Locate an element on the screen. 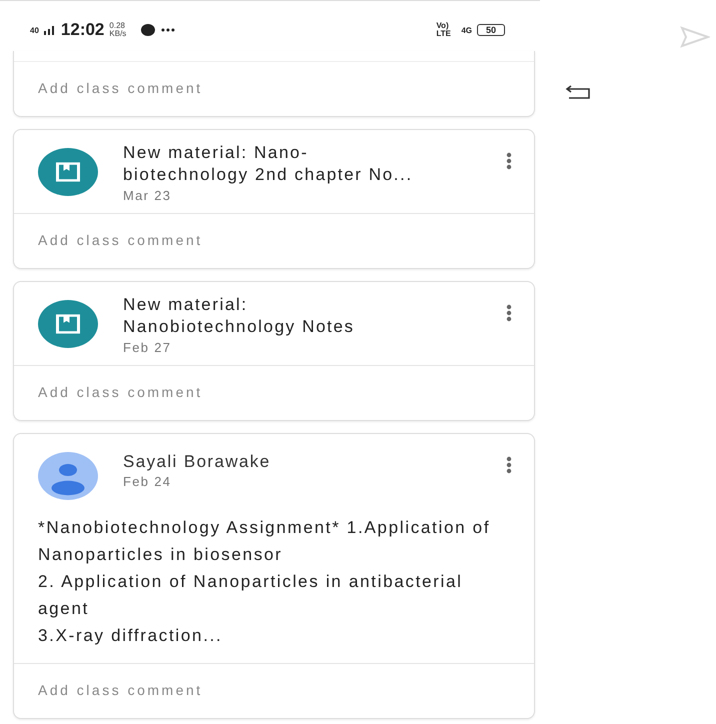  battery-level: 50 is located at coordinates (490, 30).